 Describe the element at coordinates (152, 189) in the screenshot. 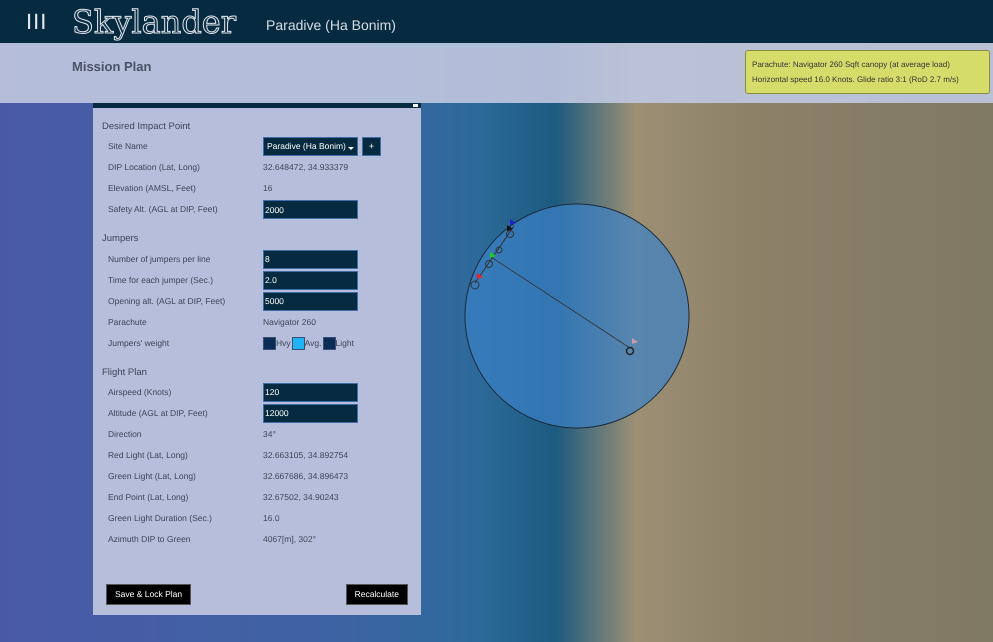

I see `field-label: Elevation (AMSL, Feet)` at that location.